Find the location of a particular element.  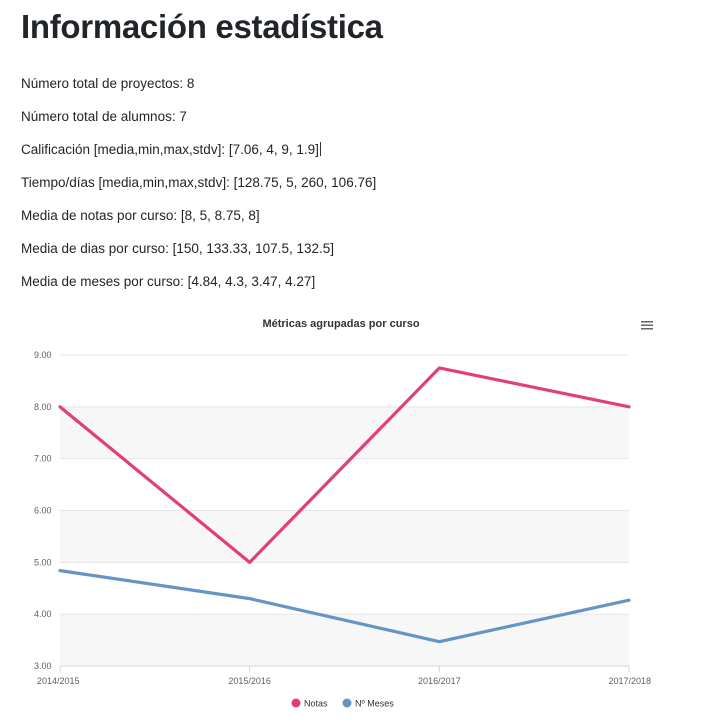

stat-label: Media de notas por curso: is located at coordinates (99, 215).